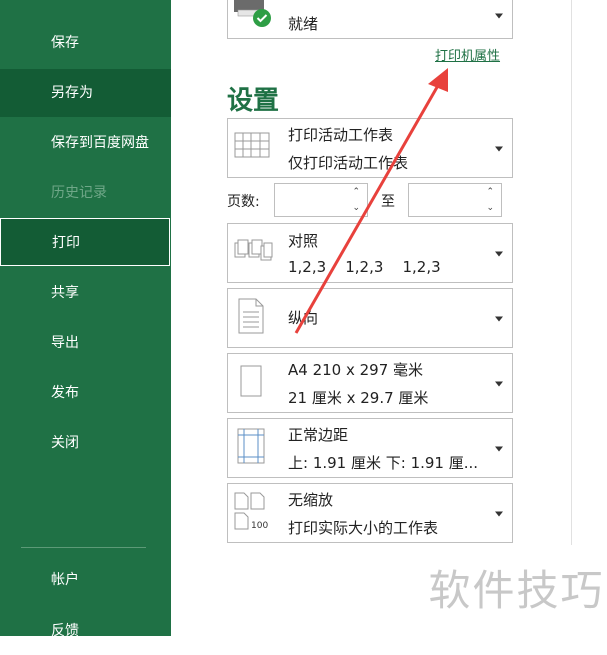  I want to click on no-scaling-icon: 100, so click(253, 513).